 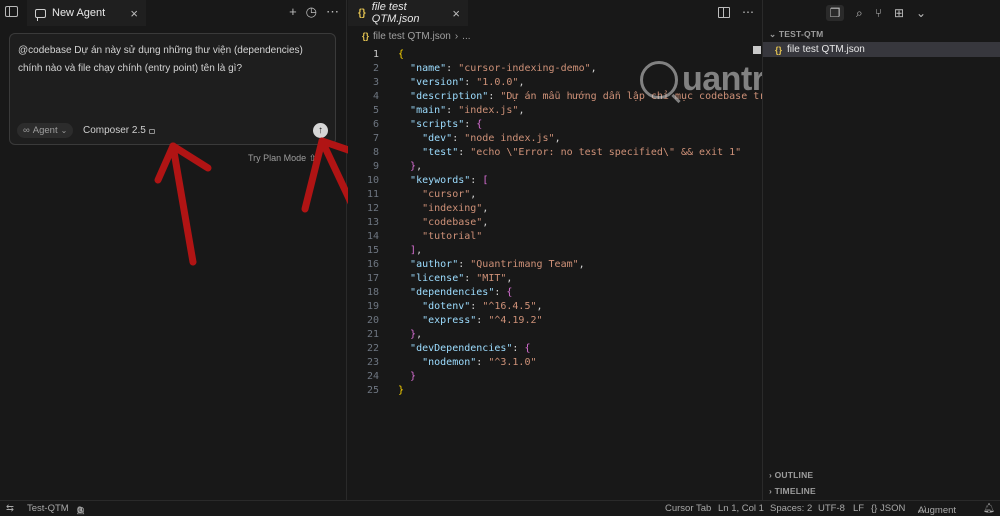 I want to click on line-source: "author": "Quantrimang Team",, so click(x=482, y=265).